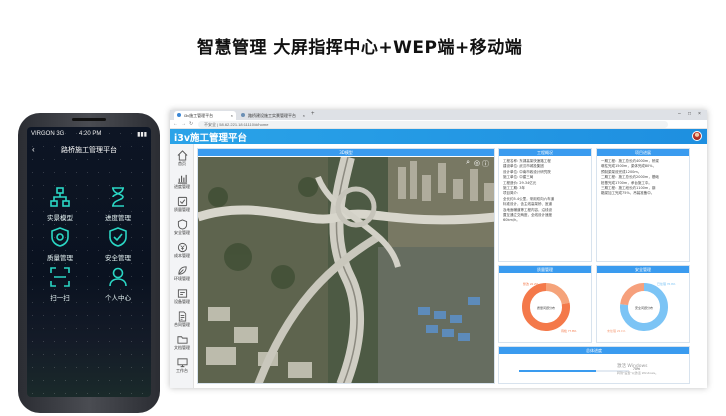 This screenshot has width=726, height=416. Describe the element at coordinates (643, 269) in the screenshot. I see `panel-title: 安全管理` at that location.